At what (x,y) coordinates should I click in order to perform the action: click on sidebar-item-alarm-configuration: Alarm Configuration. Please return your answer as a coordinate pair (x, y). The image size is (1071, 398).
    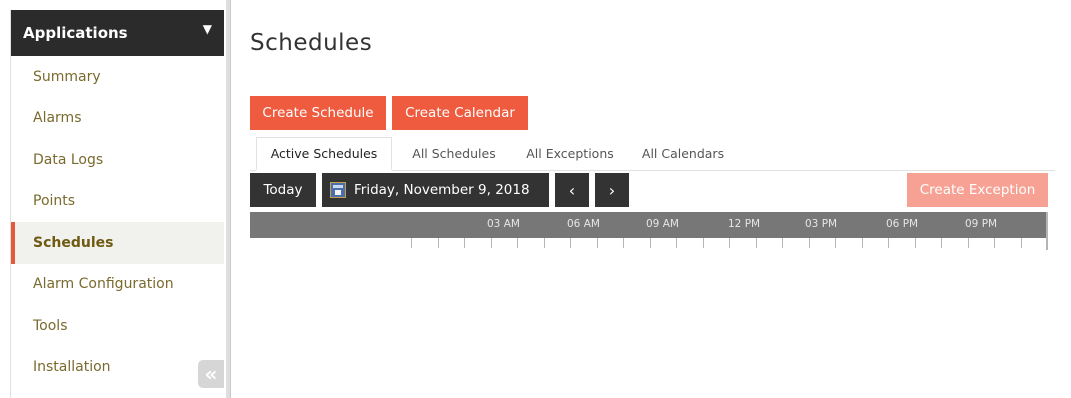
    Looking at the image, I should click on (117, 285).